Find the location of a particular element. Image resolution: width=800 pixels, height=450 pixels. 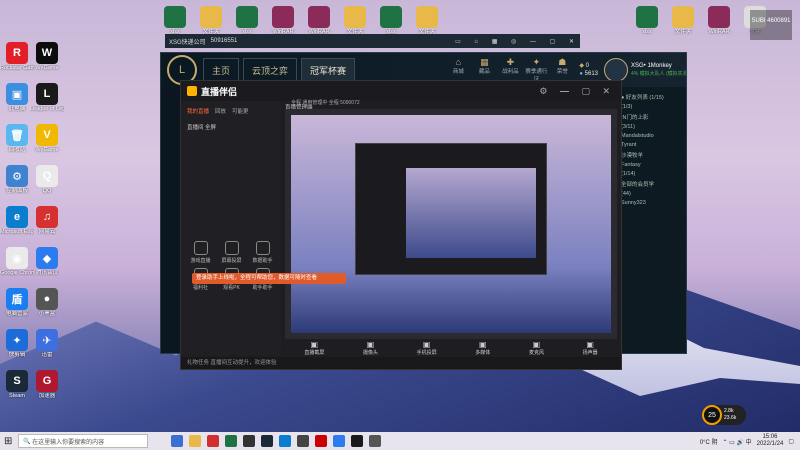

stream-bottom-controls: ▣ 直播截屏 ▣ 摄像头 ▣ 手机投屏 ▣ 多媒体 ▣ 麦克风 ▣ 扬声器 is located at coordinates (451, 348).